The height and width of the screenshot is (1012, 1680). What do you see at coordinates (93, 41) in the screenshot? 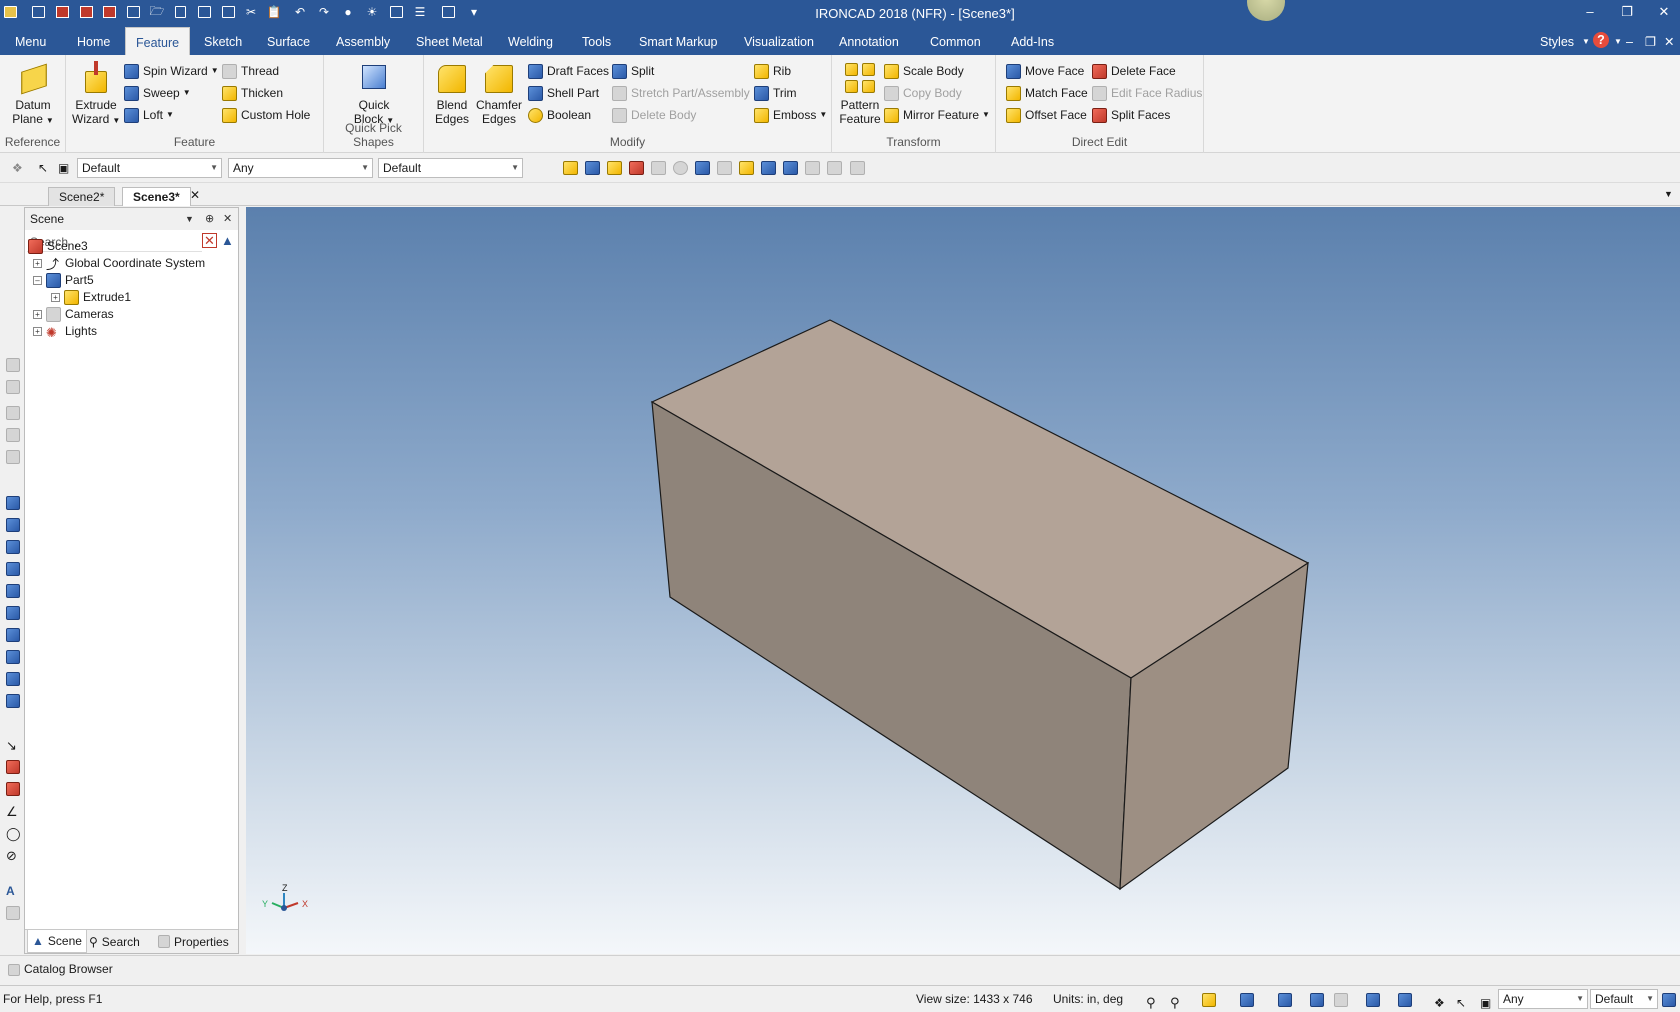
I see `tab-home: Home` at bounding box center [93, 41].